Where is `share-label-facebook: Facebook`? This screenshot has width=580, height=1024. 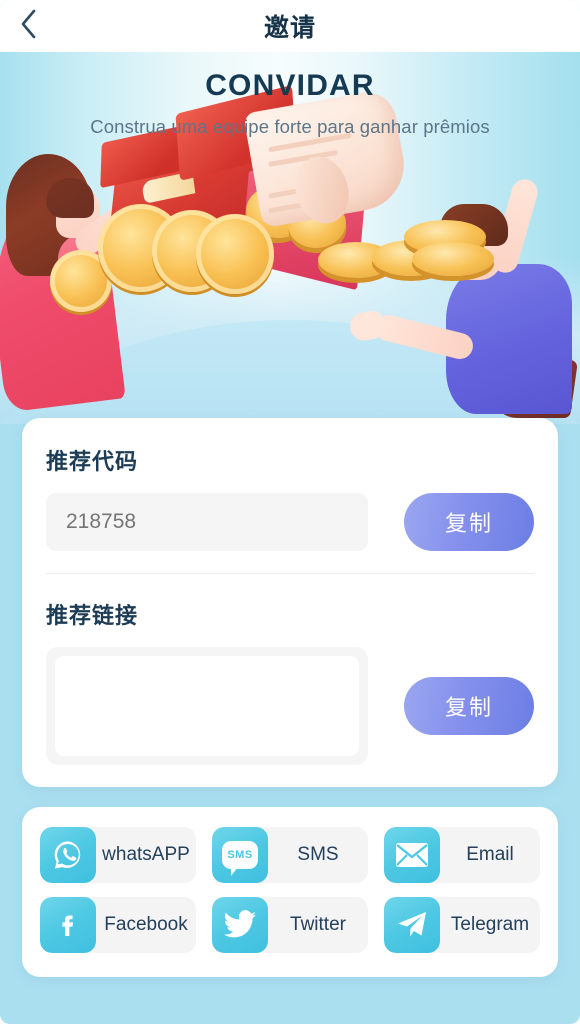
share-label-facebook: Facebook is located at coordinates (146, 924).